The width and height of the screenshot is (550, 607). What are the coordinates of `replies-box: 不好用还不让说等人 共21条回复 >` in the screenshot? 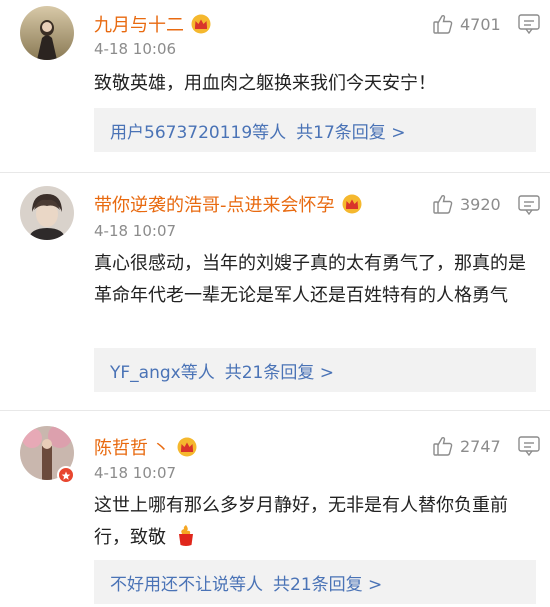 It's located at (315, 582).